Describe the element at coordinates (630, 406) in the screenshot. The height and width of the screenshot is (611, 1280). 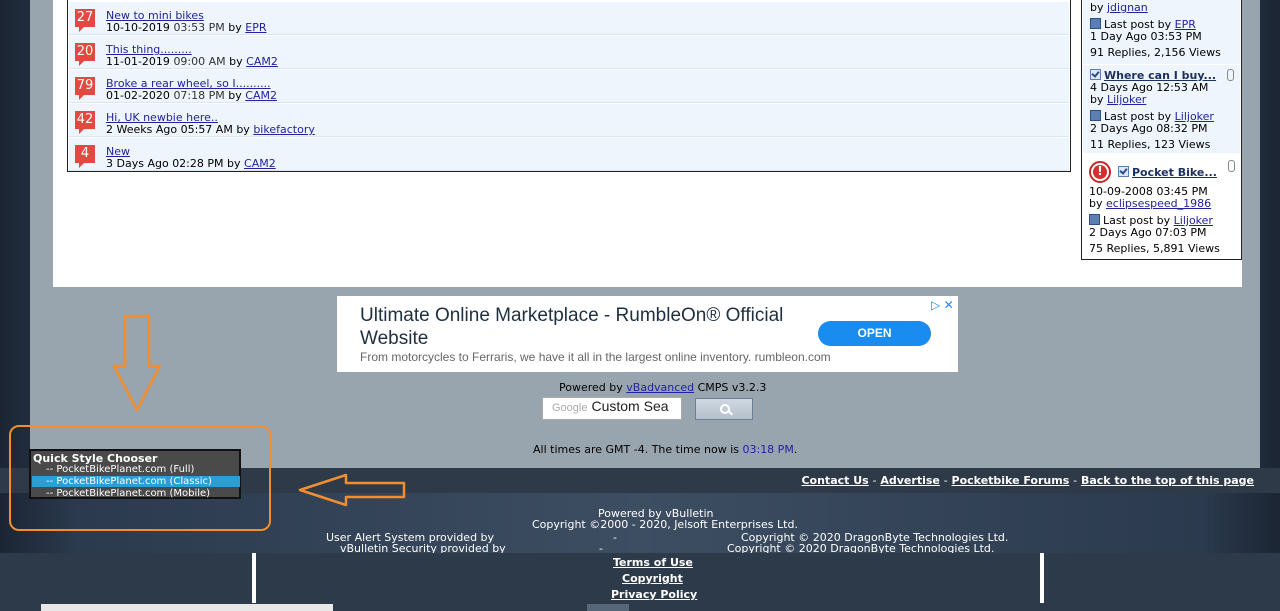
I see `search-placeholder: Custom Sea` at that location.